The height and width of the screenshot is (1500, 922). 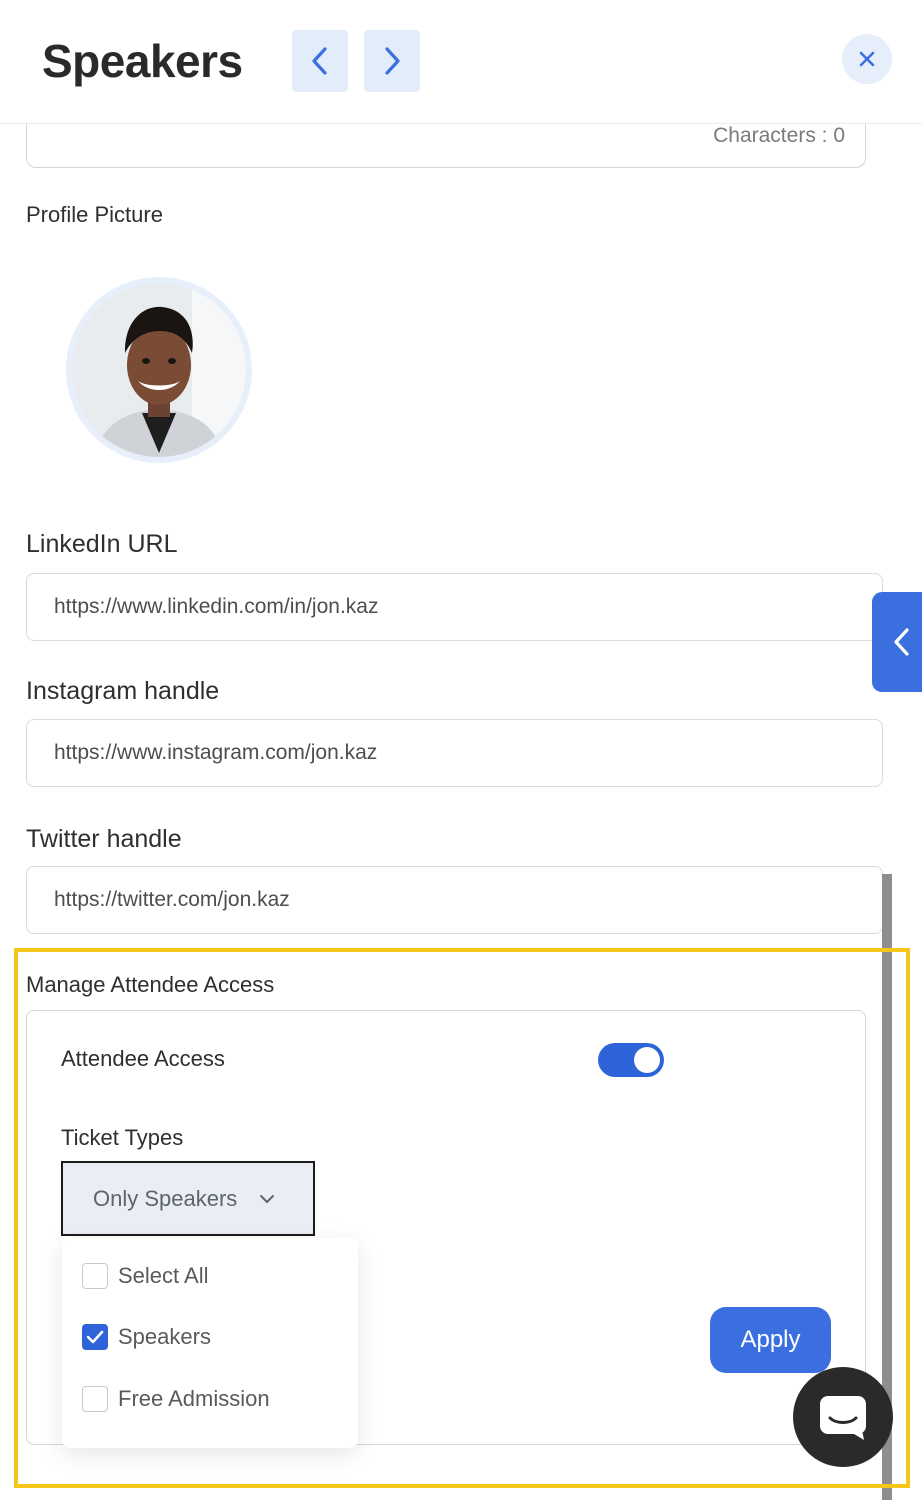 I want to click on twitter-label: Twitter handle, so click(x=104, y=839).